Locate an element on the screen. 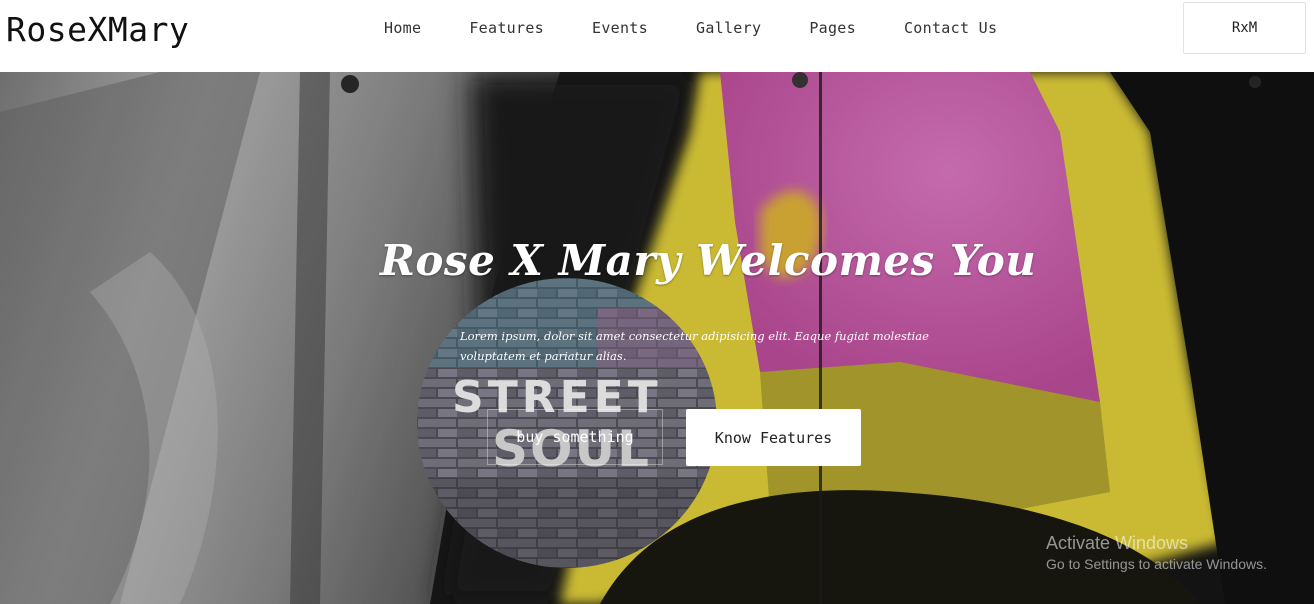  nav-item-events: Events is located at coordinates (620, 28).